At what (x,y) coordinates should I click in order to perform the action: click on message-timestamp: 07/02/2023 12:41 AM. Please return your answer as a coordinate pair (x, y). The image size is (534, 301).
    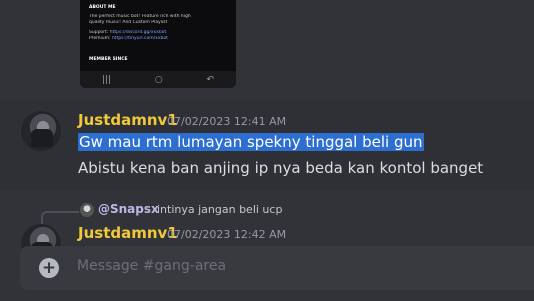
    Looking at the image, I should click on (227, 121).